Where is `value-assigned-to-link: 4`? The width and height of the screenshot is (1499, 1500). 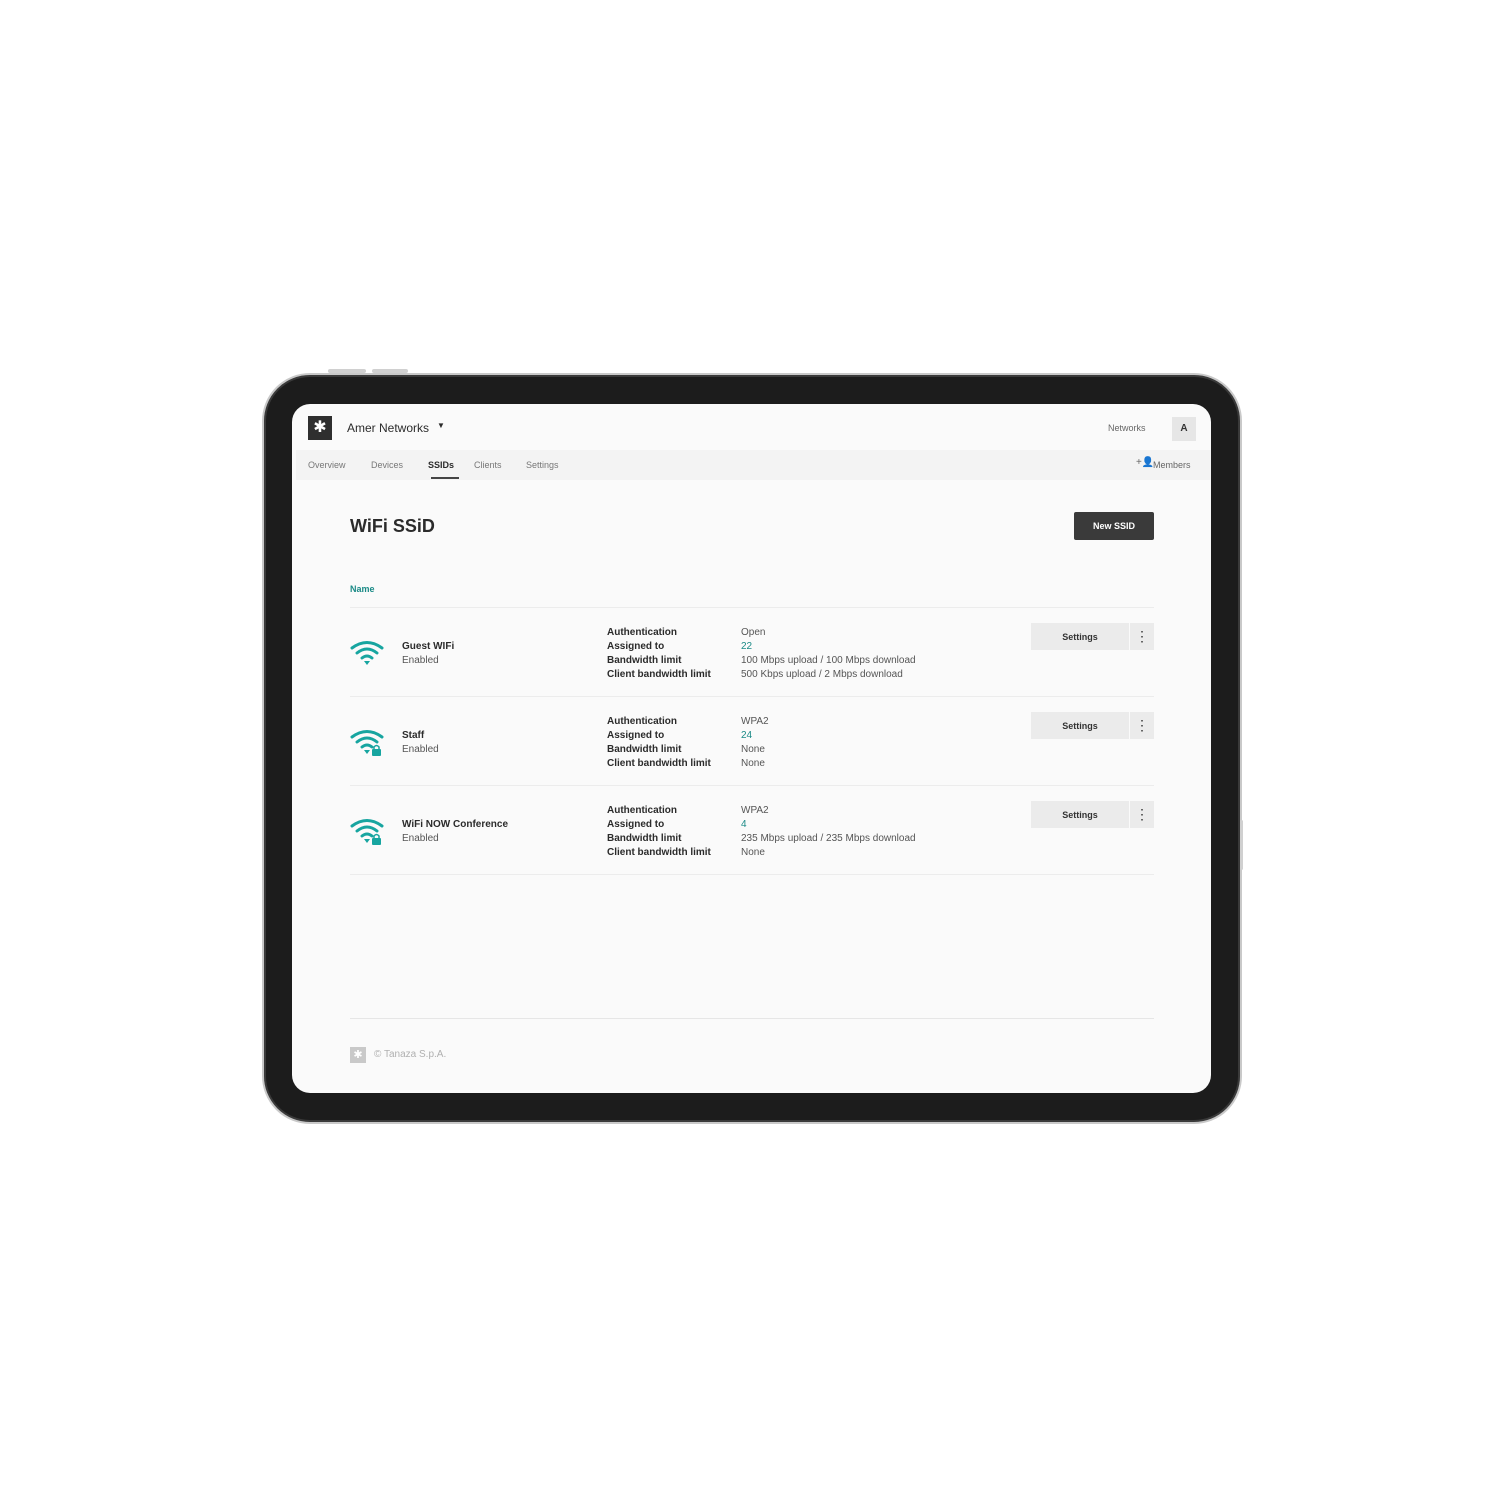
value-assigned-to-link: 4 is located at coordinates (828, 825).